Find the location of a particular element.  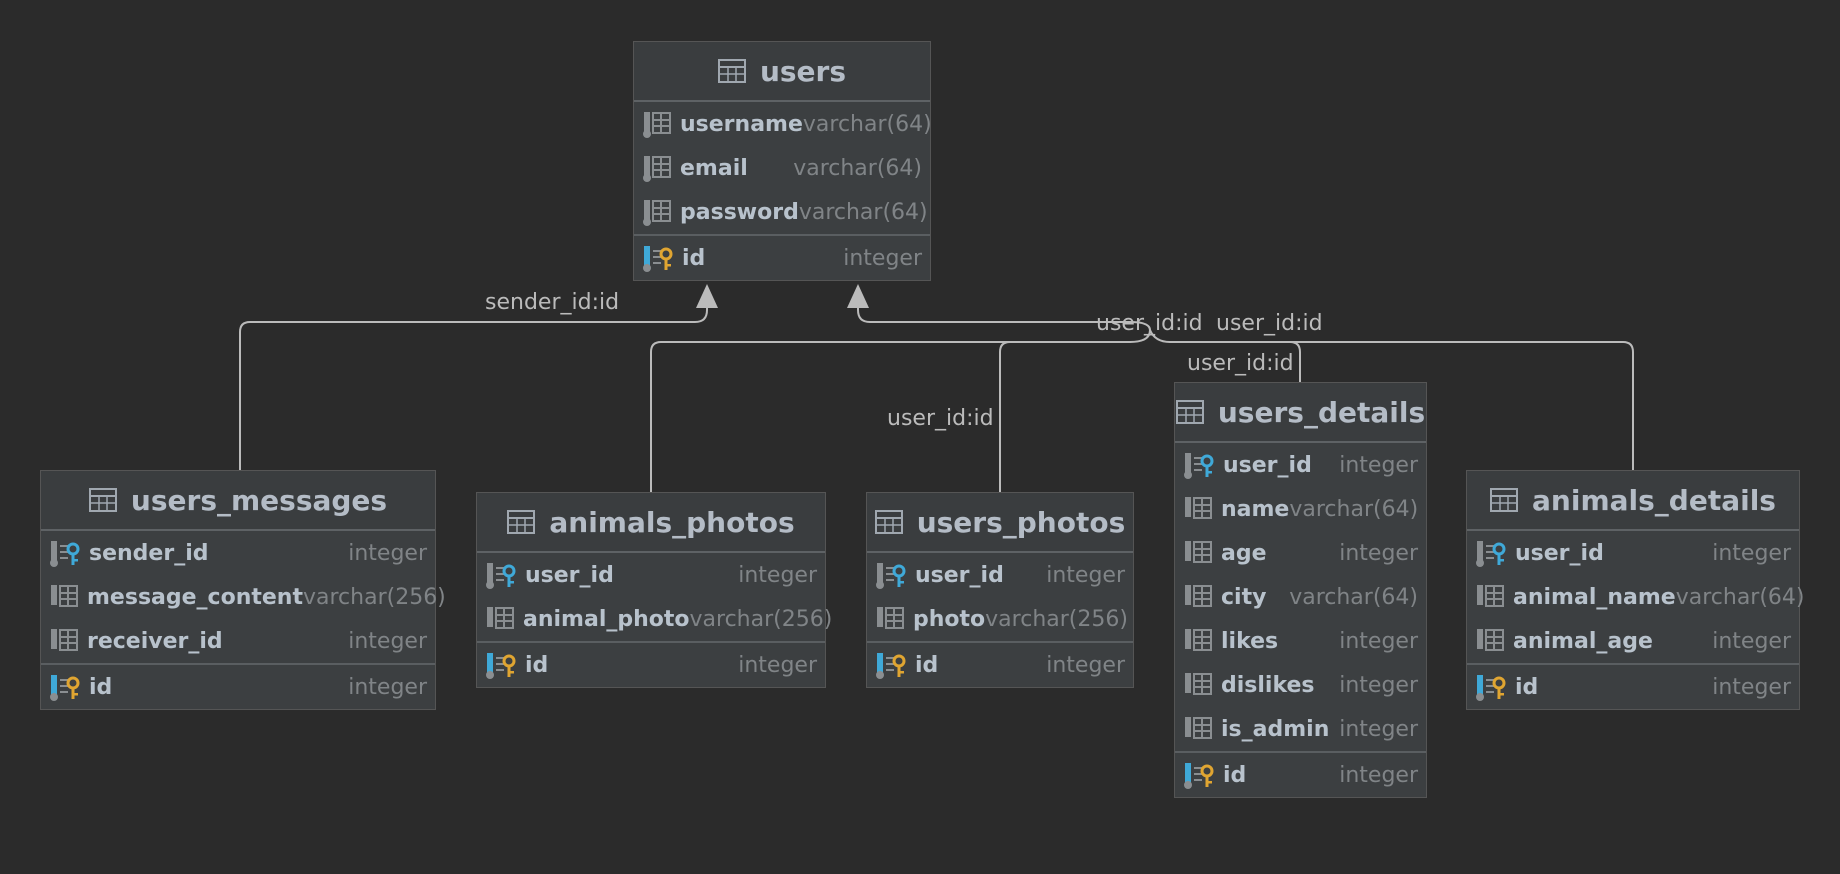

column-name: age is located at coordinates (1244, 553).